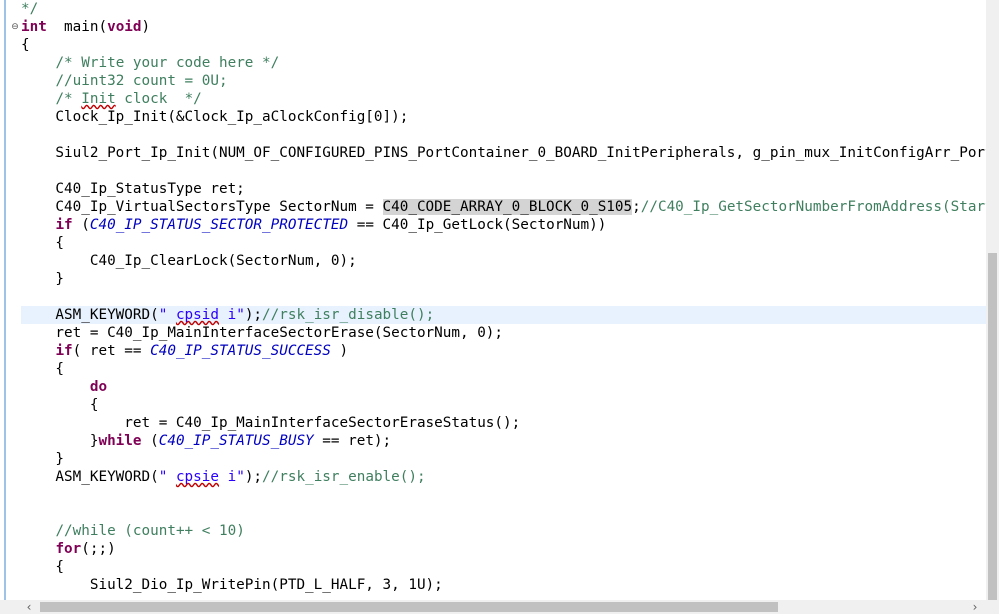 The width and height of the screenshot is (999, 614). Describe the element at coordinates (189, 261) in the screenshot. I see `code-token: C40_Ip_ClearLock(SectorNum, 0);` at that location.